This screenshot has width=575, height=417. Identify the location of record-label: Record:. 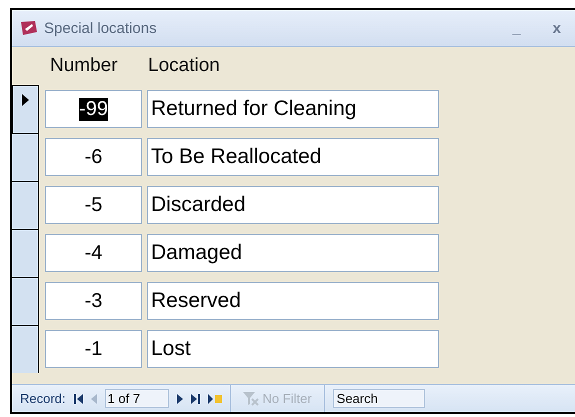
(43, 398).